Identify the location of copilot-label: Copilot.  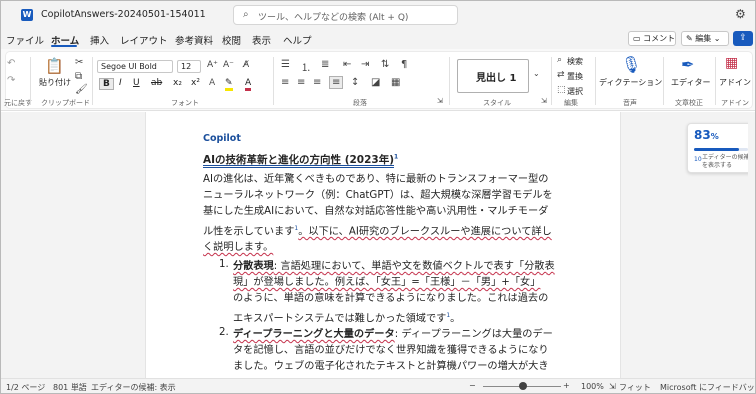
(222, 138).